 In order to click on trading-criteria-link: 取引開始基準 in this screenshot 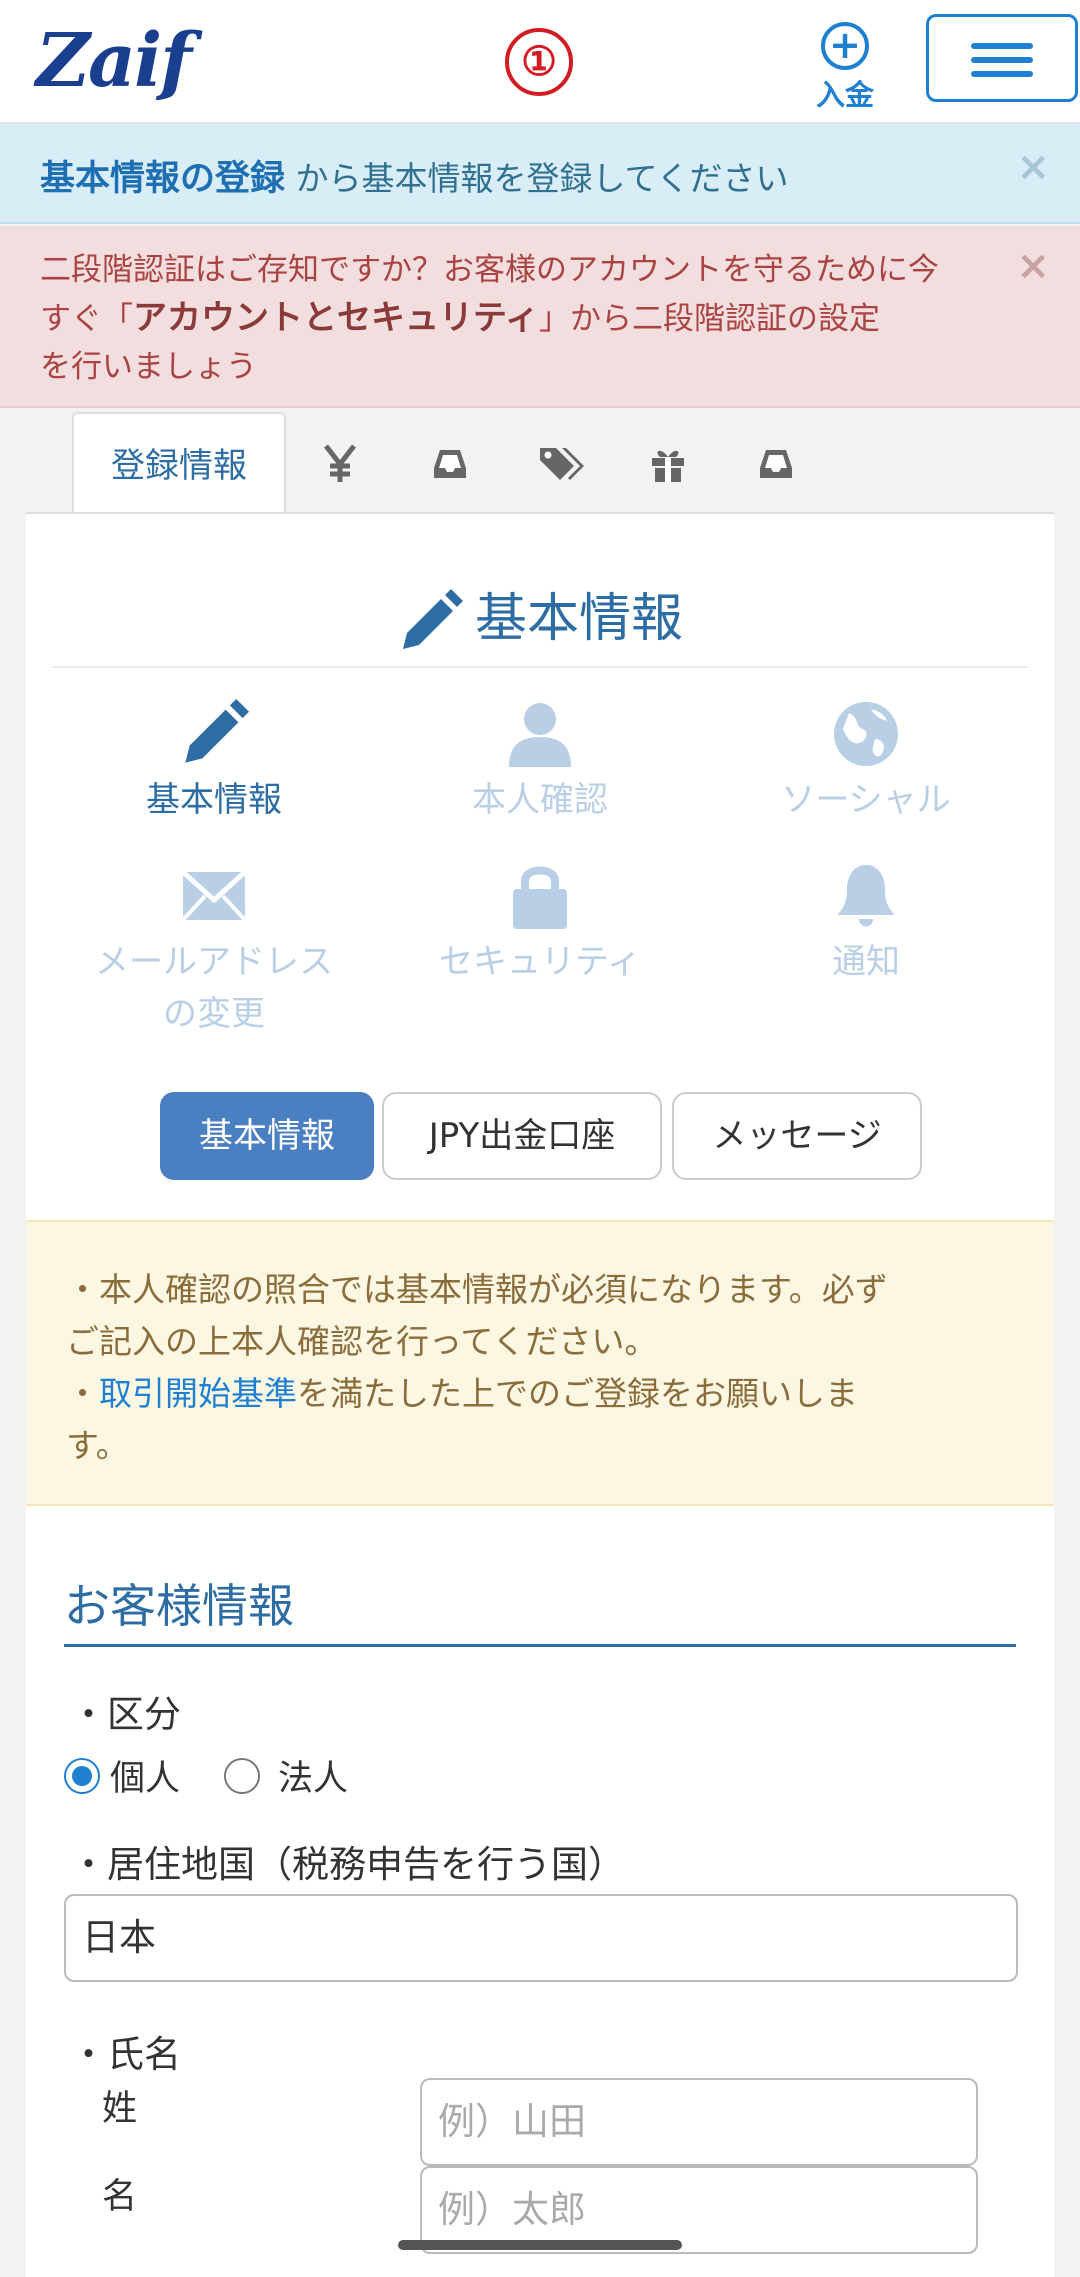, I will do `click(198, 1393)`.